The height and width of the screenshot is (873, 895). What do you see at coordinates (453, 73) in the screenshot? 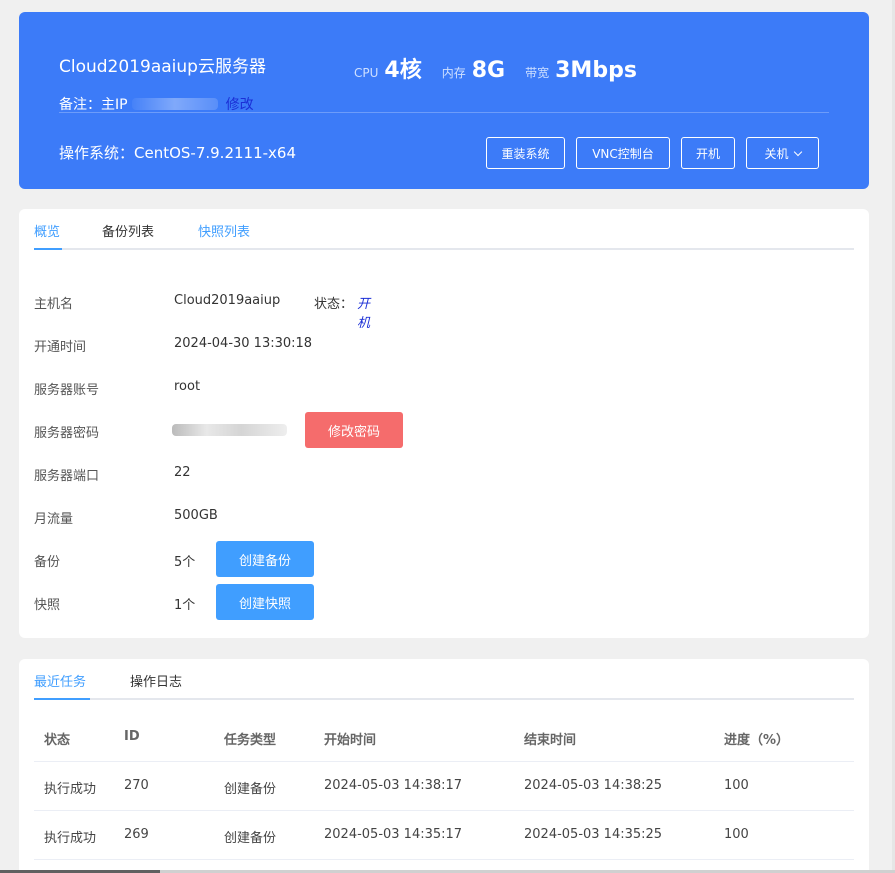
I see `memory-label: 内存` at bounding box center [453, 73].